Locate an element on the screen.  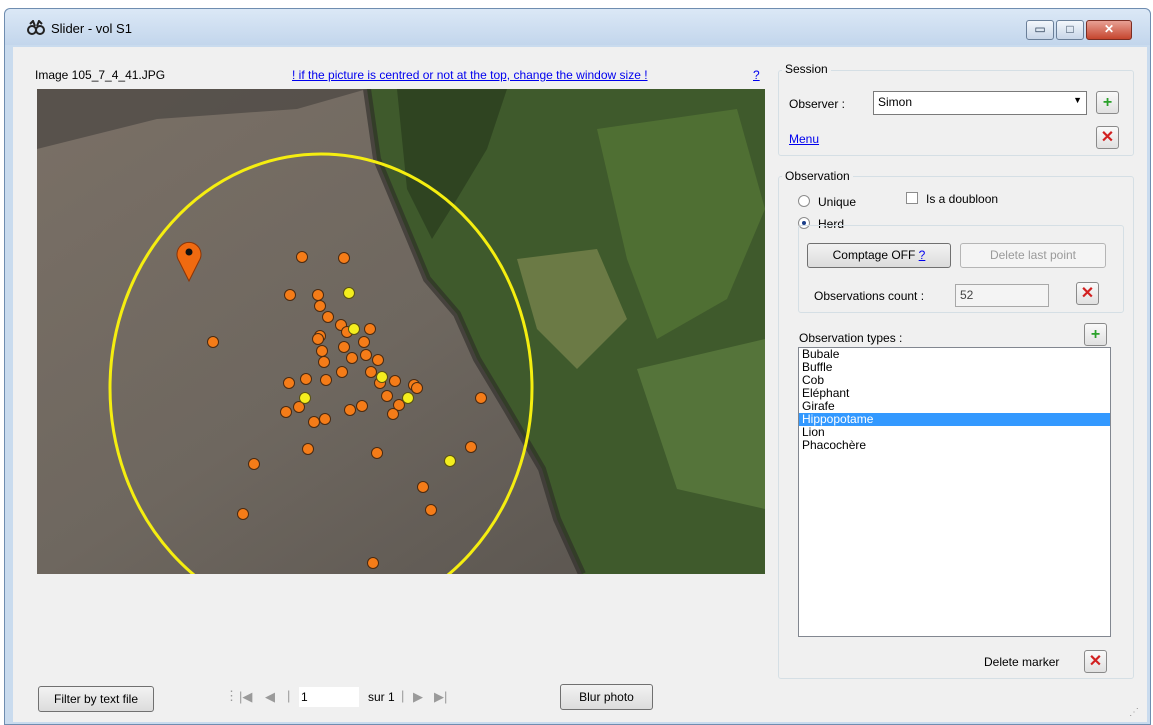
observer-dropdown: Simon ▼ is located at coordinates (980, 103).